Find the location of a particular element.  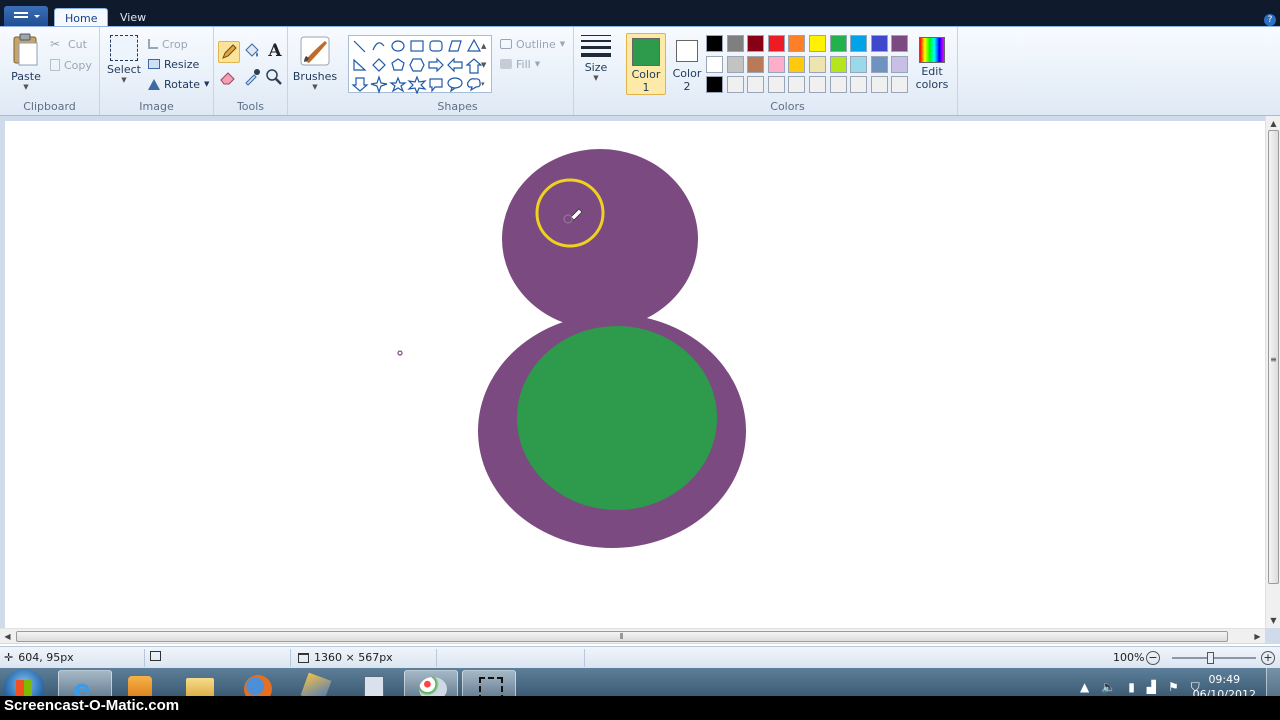

colors-group: Color 1 Color 2 Edit colors Colors is located at coordinates (788, 71).